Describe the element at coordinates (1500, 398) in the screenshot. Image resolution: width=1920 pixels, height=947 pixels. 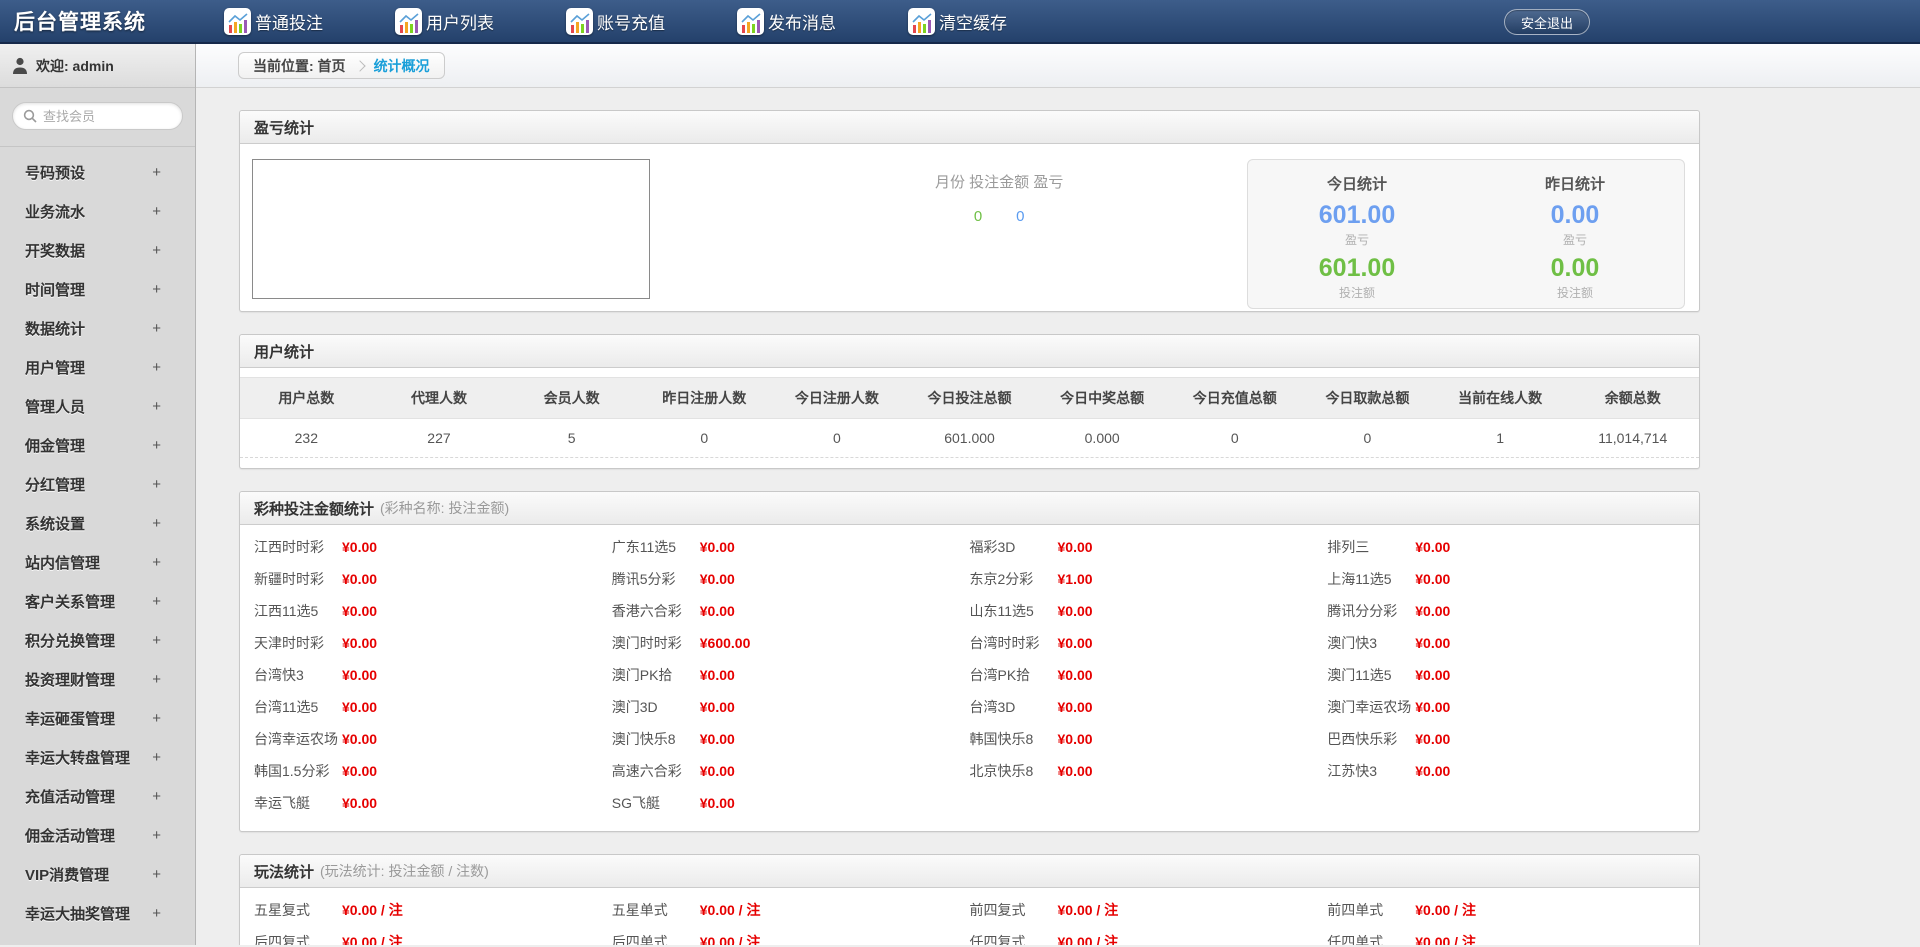
I see `users-column-header: 当前在线人数` at that location.